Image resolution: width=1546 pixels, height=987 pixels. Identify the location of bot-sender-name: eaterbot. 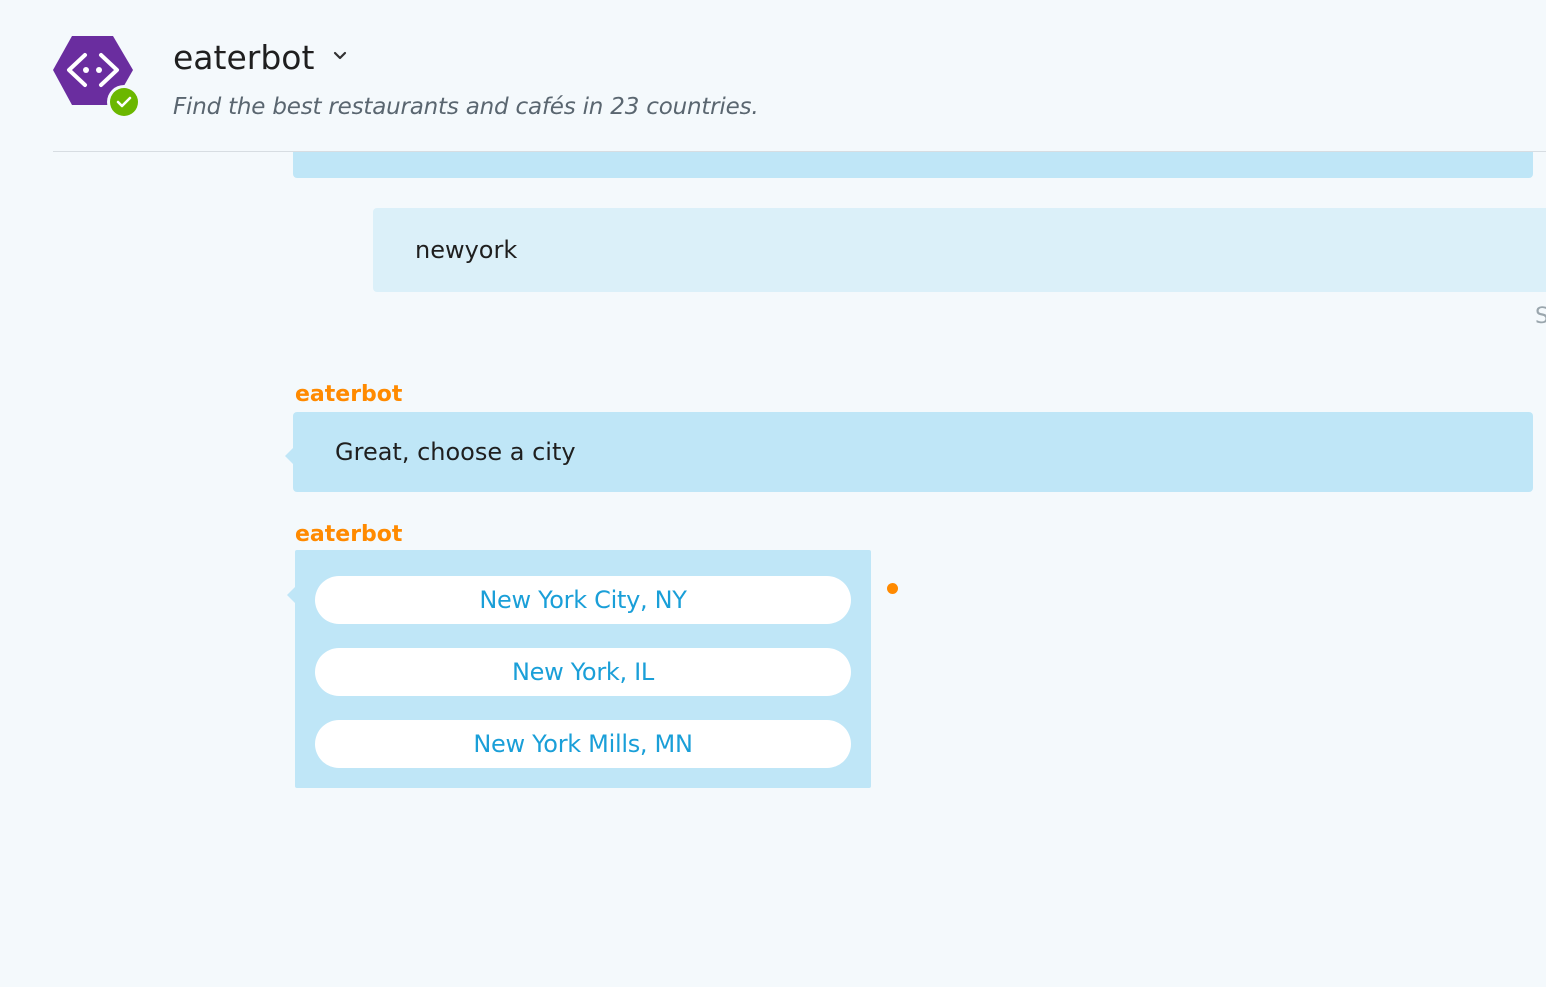
(349, 394).